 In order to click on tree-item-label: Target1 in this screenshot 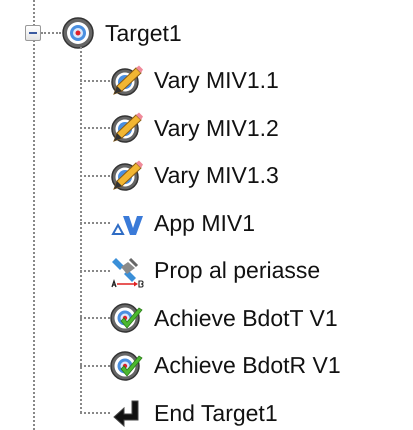, I will do `click(143, 33)`.